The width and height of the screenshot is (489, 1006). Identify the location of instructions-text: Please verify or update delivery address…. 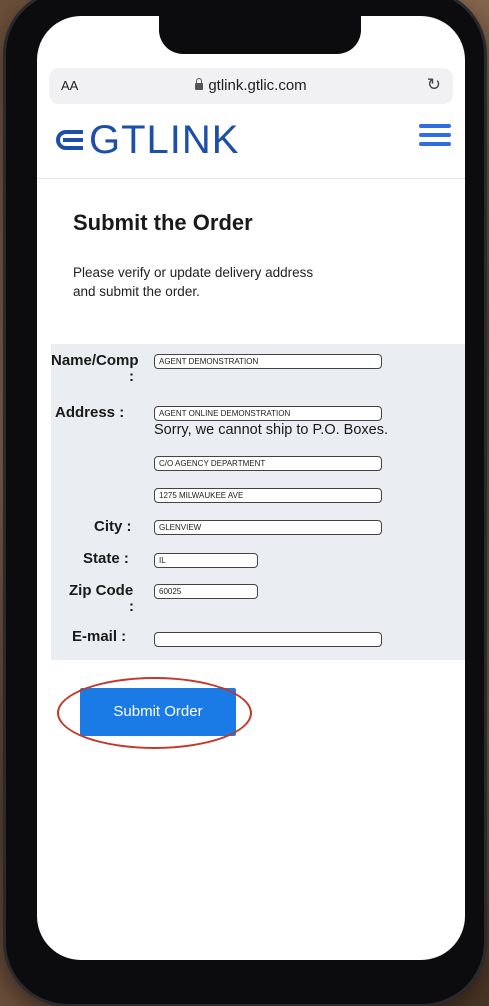
(193, 282).